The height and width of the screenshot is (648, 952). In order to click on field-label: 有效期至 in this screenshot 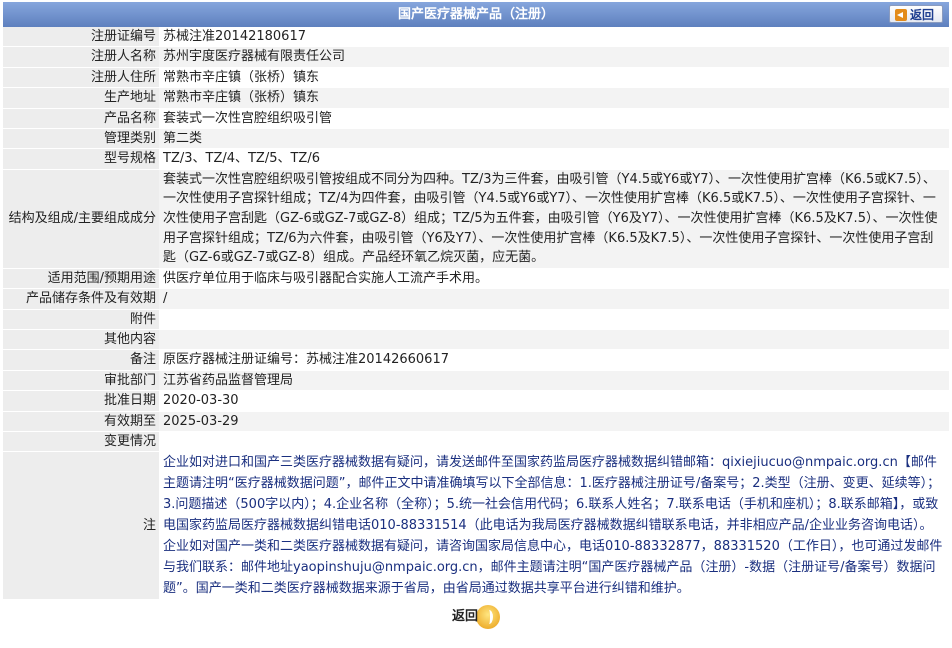, I will do `click(81, 422)`.